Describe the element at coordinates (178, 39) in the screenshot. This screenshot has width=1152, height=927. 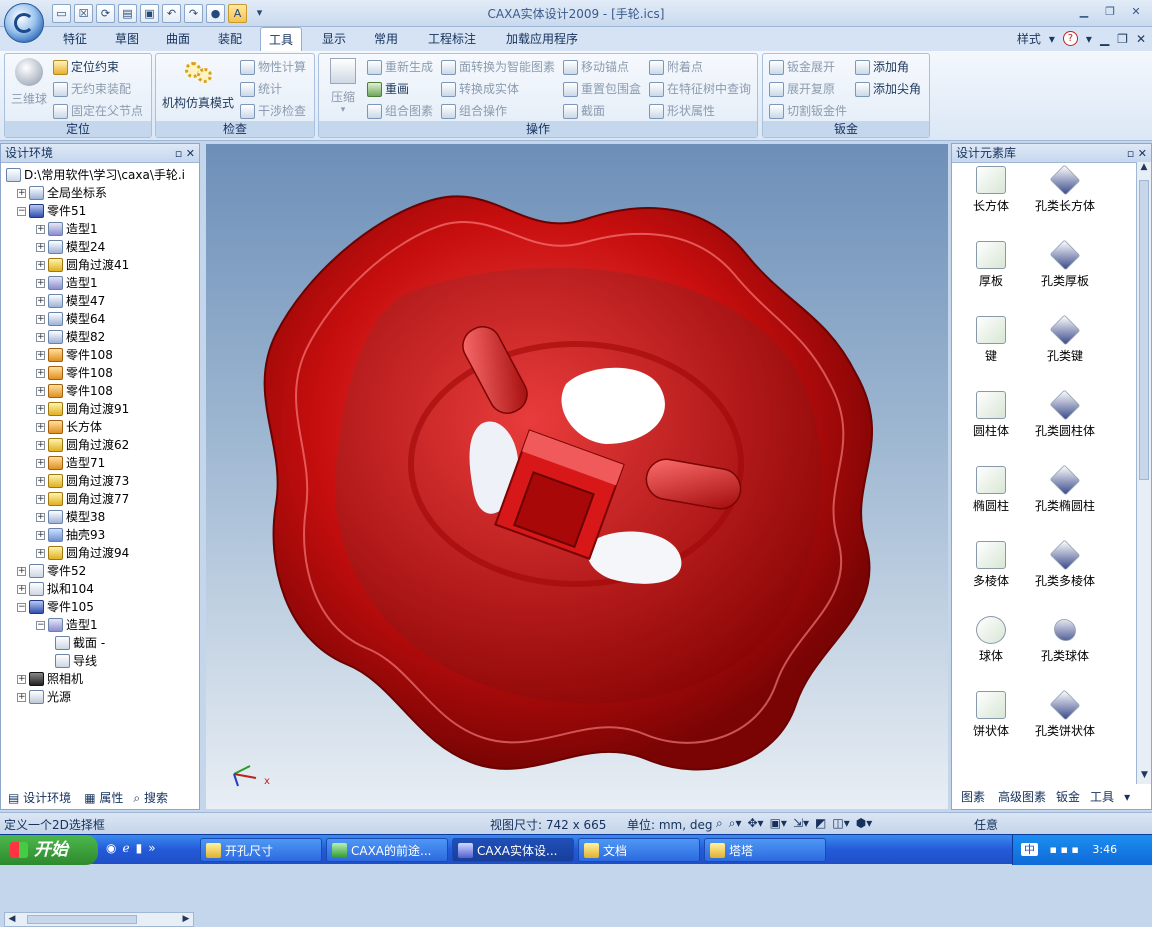
I see `tab-surface: 曲面` at that location.